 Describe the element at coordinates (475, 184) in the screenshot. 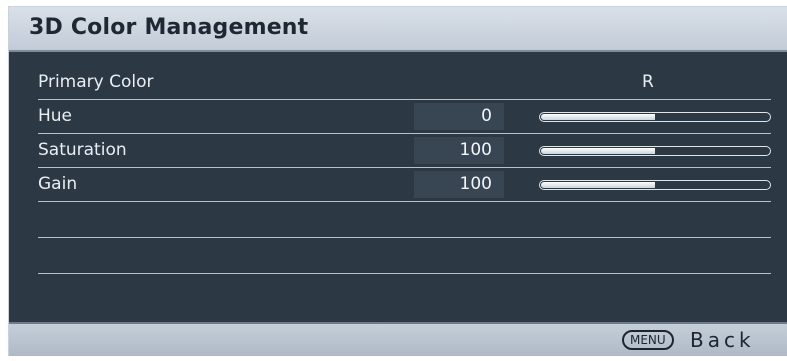

I see `gain-value: 100` at that location.